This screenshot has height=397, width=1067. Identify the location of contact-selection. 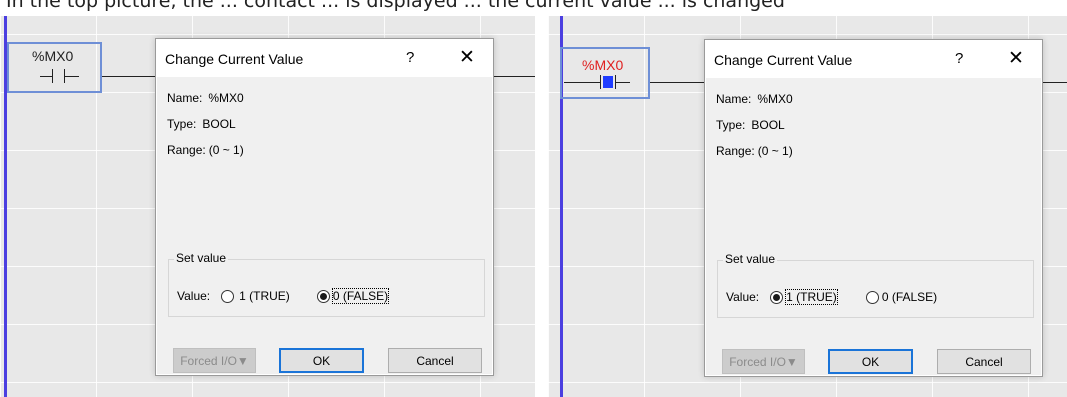
(605, 73).